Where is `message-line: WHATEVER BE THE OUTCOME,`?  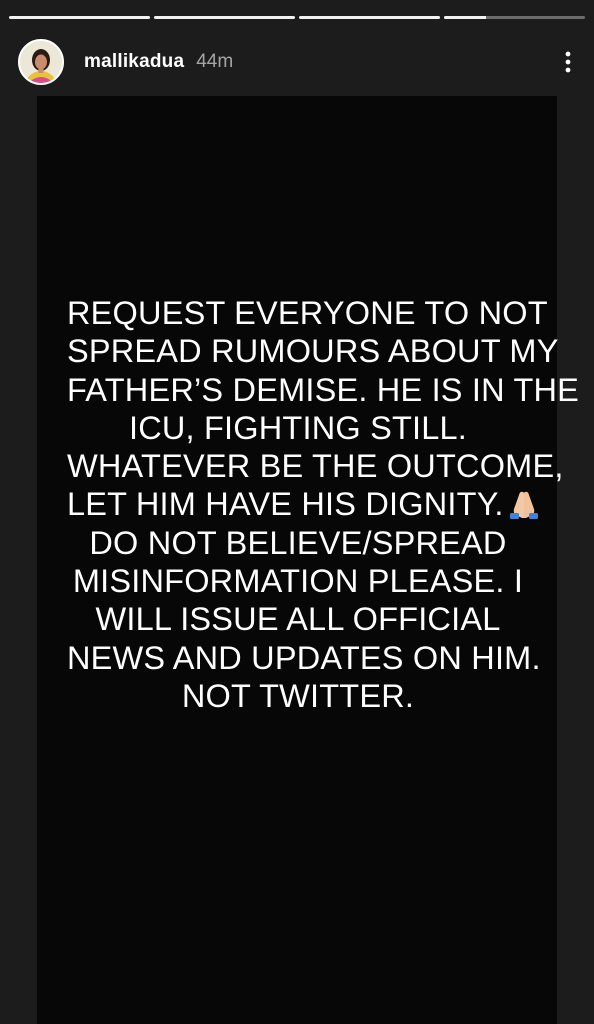 message-line: WHATEVER BE THE OUTCOME, is located at coordinates (315, 466).